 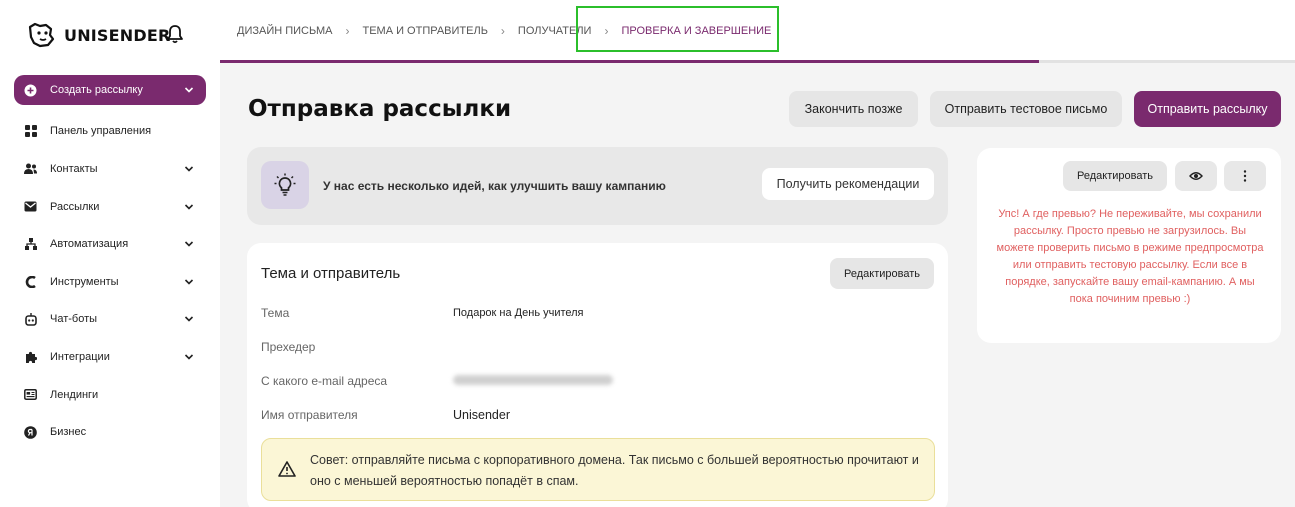 What do you see at coordinates (110, 395) in the screenshot?
I see `sidebar-item-landings: Лендинги` at bounding box center [110, 395].